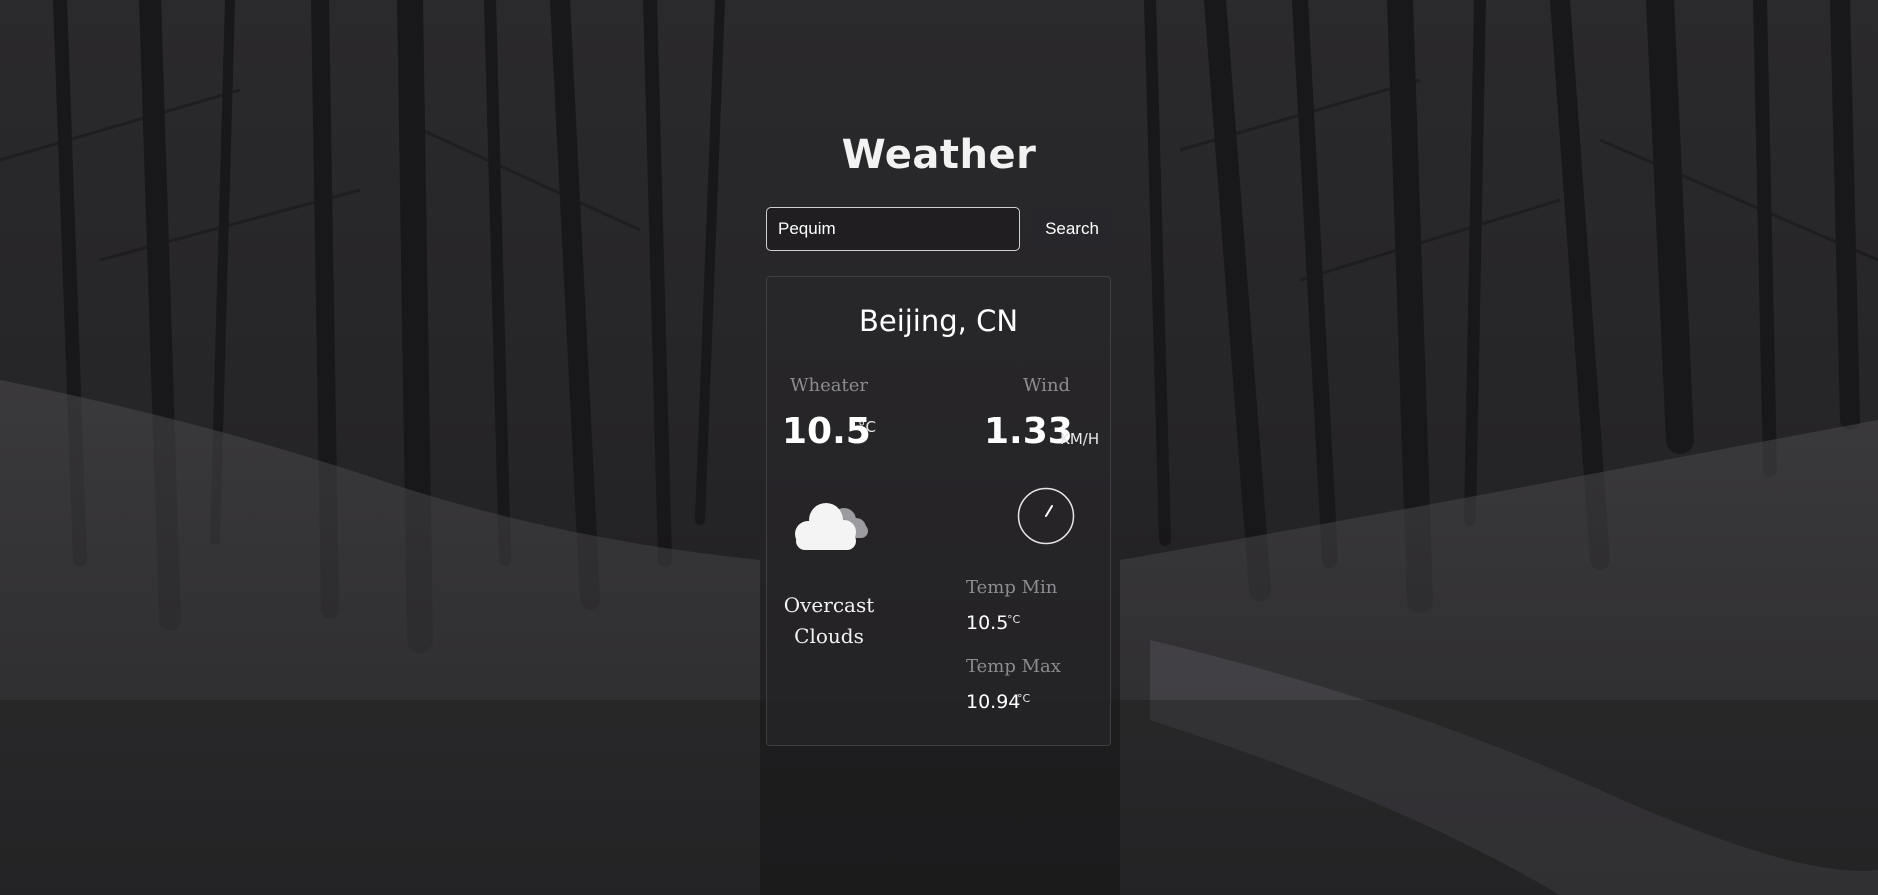  Describe the element at coordinates (1047, 385) in the screenshot. I see `wind-label: Wind` at that location.